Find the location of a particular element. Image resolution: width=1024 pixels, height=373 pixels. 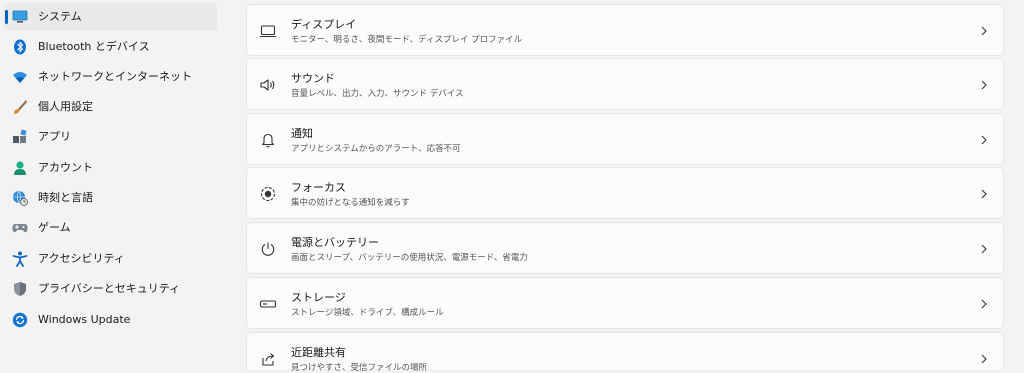

gamepad-icon is located at coordinates (20, 228).